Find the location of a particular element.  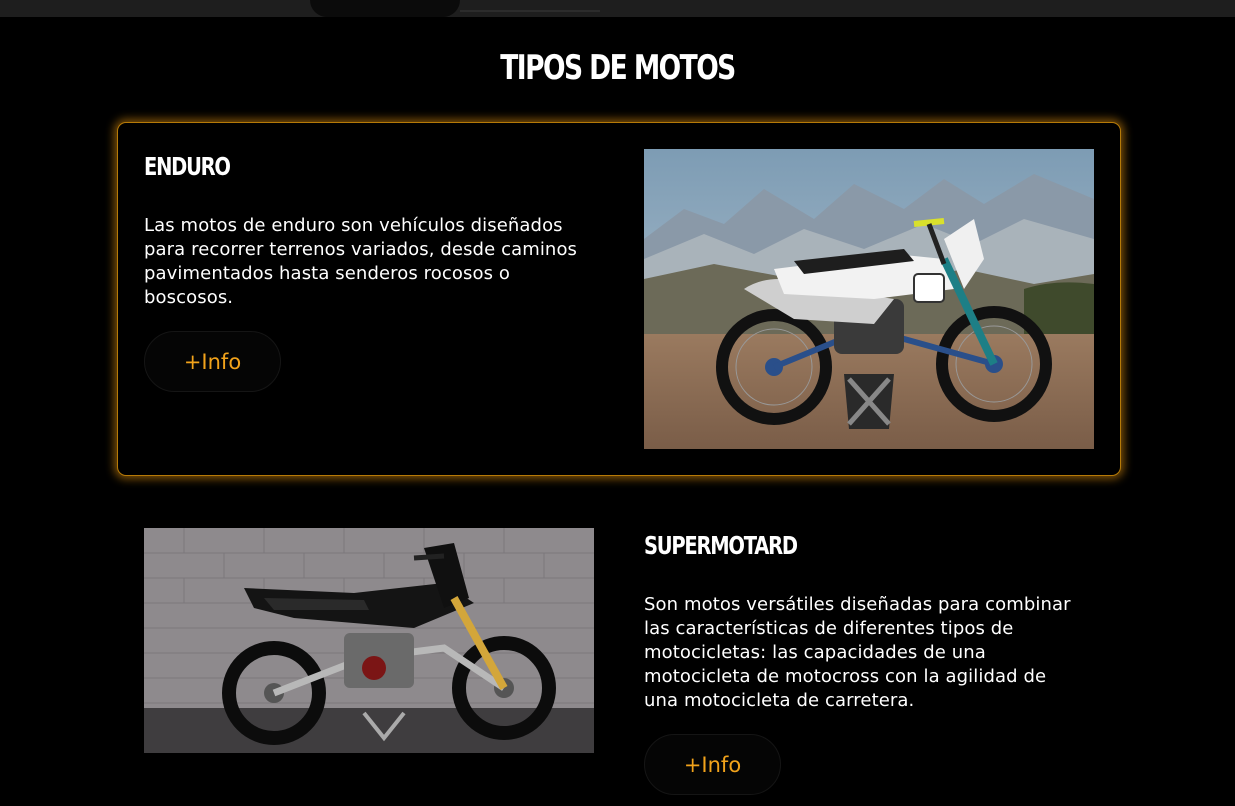

info-button-enduro: +Info is located at coordinates (212, 361).